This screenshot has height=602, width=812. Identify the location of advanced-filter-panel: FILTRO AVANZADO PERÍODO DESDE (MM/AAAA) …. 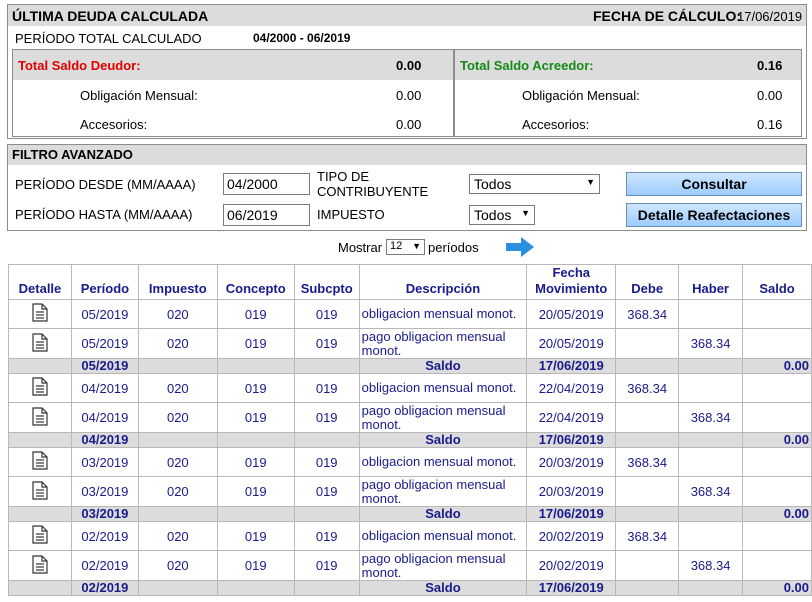
(407, 187).